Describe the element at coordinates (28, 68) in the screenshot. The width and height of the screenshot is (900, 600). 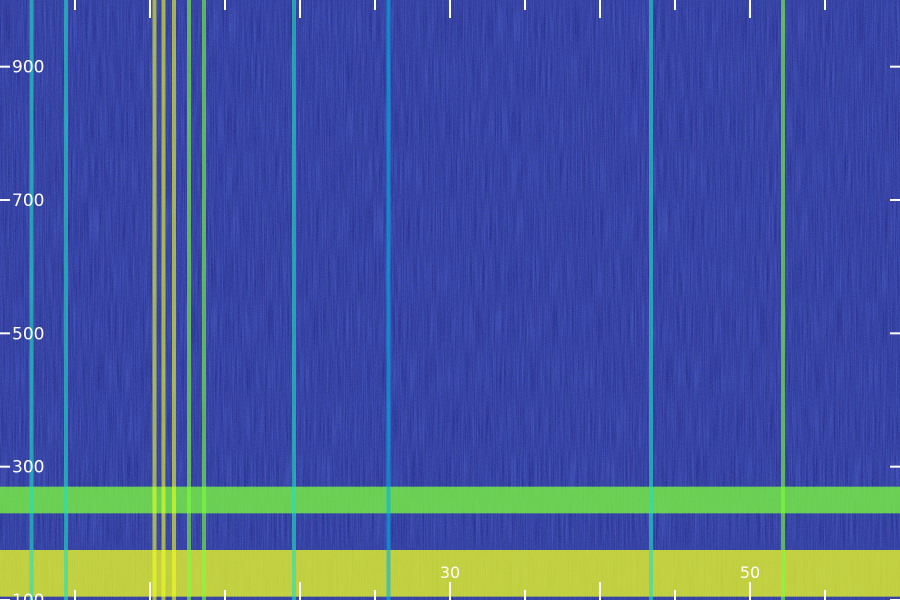
I see `y-tick-label-900: 900` at that location.